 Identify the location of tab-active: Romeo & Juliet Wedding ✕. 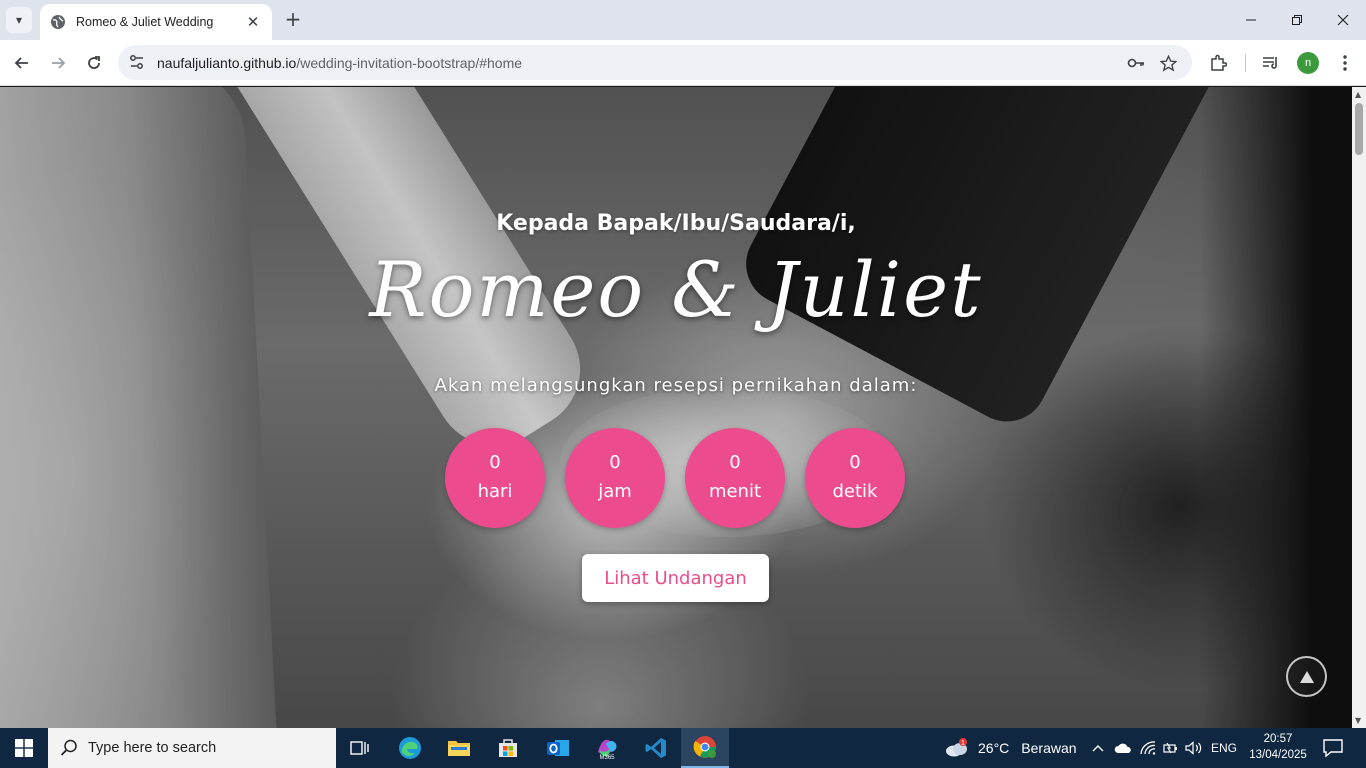
(156, 22).